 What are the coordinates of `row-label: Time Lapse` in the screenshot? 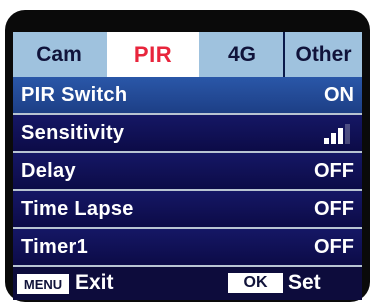 It's located at (77, 209).